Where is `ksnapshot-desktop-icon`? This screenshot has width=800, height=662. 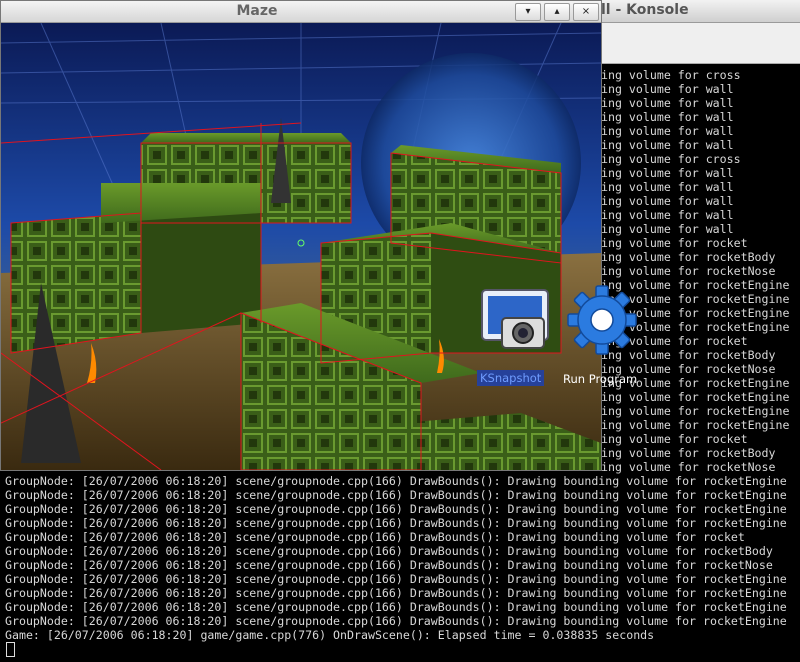 ksnapshot-desktop-icon is located at coordinates (515, 321).